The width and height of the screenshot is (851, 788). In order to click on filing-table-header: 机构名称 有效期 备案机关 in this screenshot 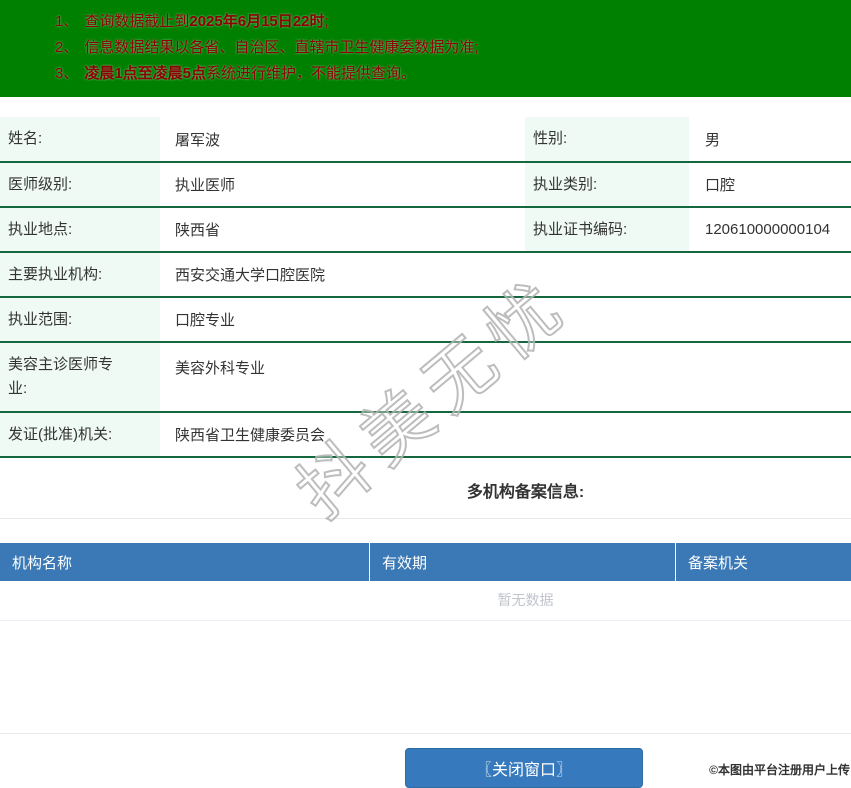, I will do `click(425, 562)`.